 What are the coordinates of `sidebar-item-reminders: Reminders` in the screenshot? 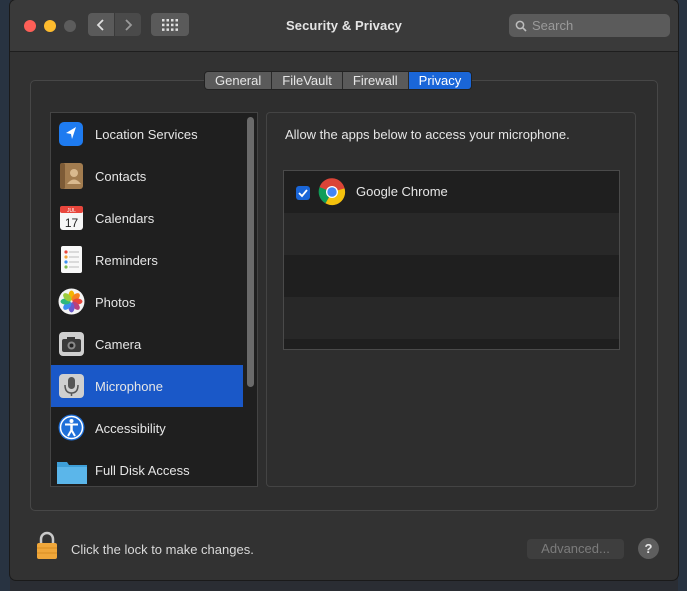 It's located at (147, 260).